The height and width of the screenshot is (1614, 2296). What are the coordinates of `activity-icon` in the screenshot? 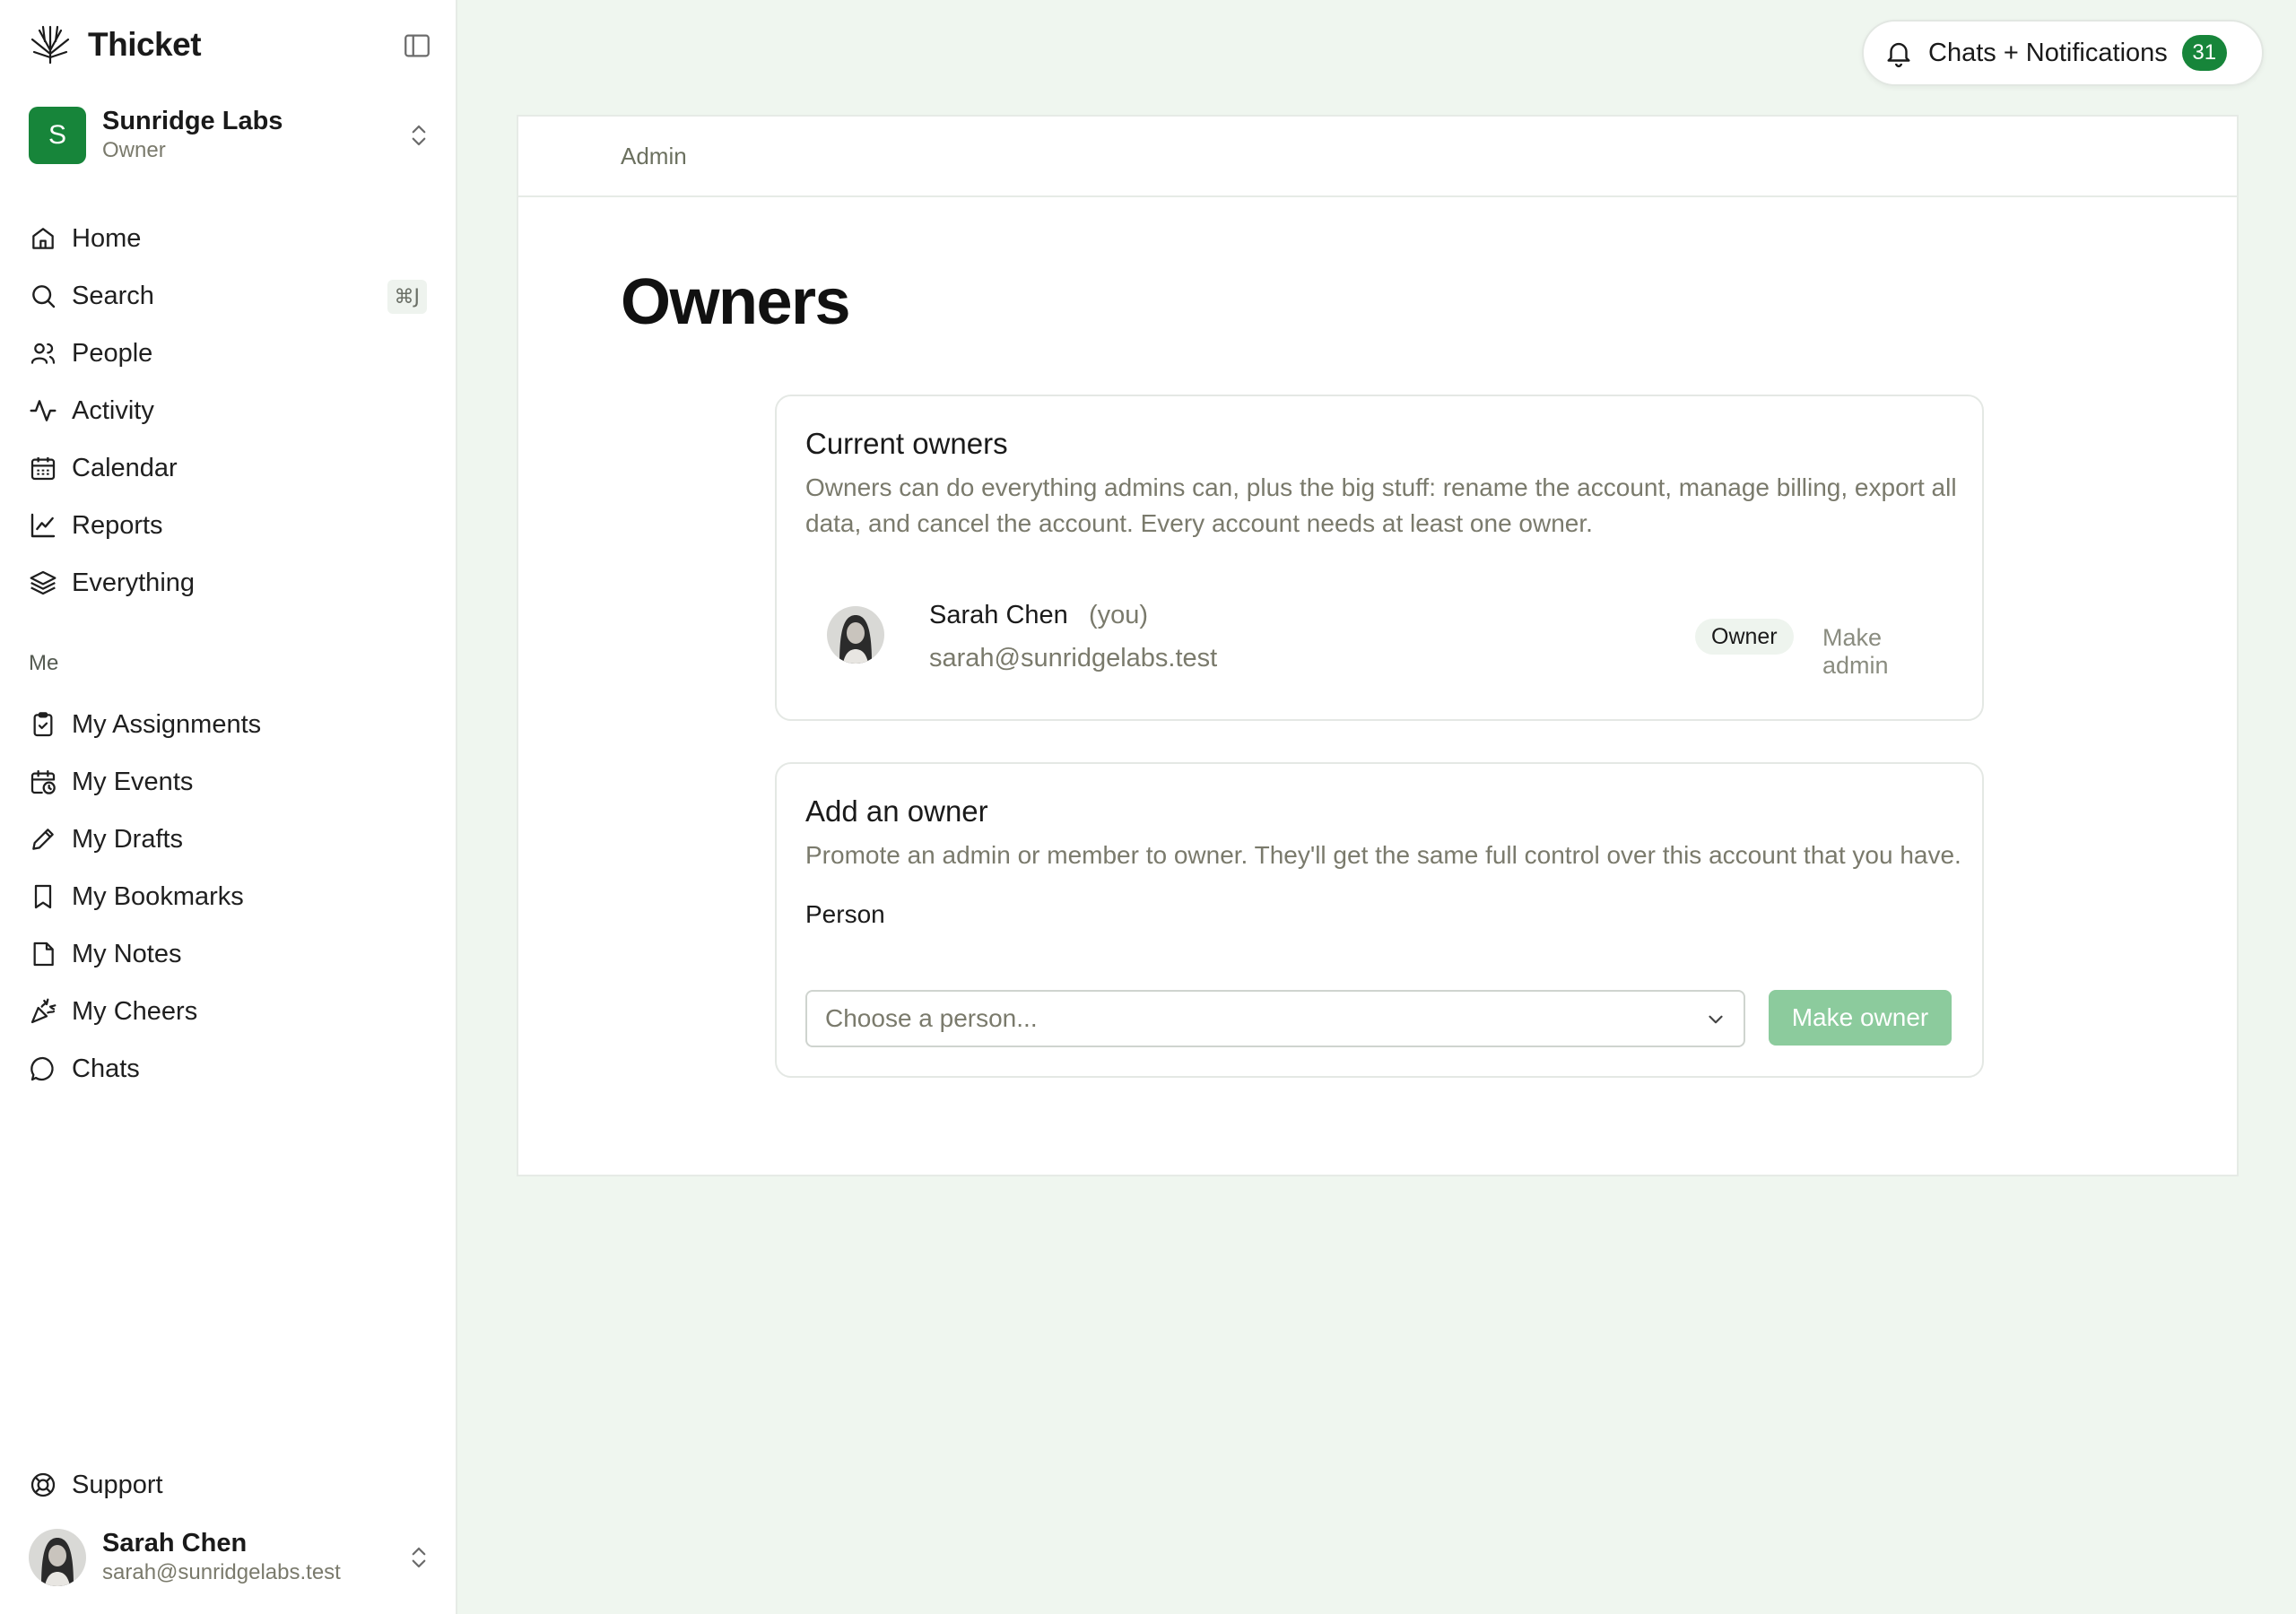 It's located at (43, 410).